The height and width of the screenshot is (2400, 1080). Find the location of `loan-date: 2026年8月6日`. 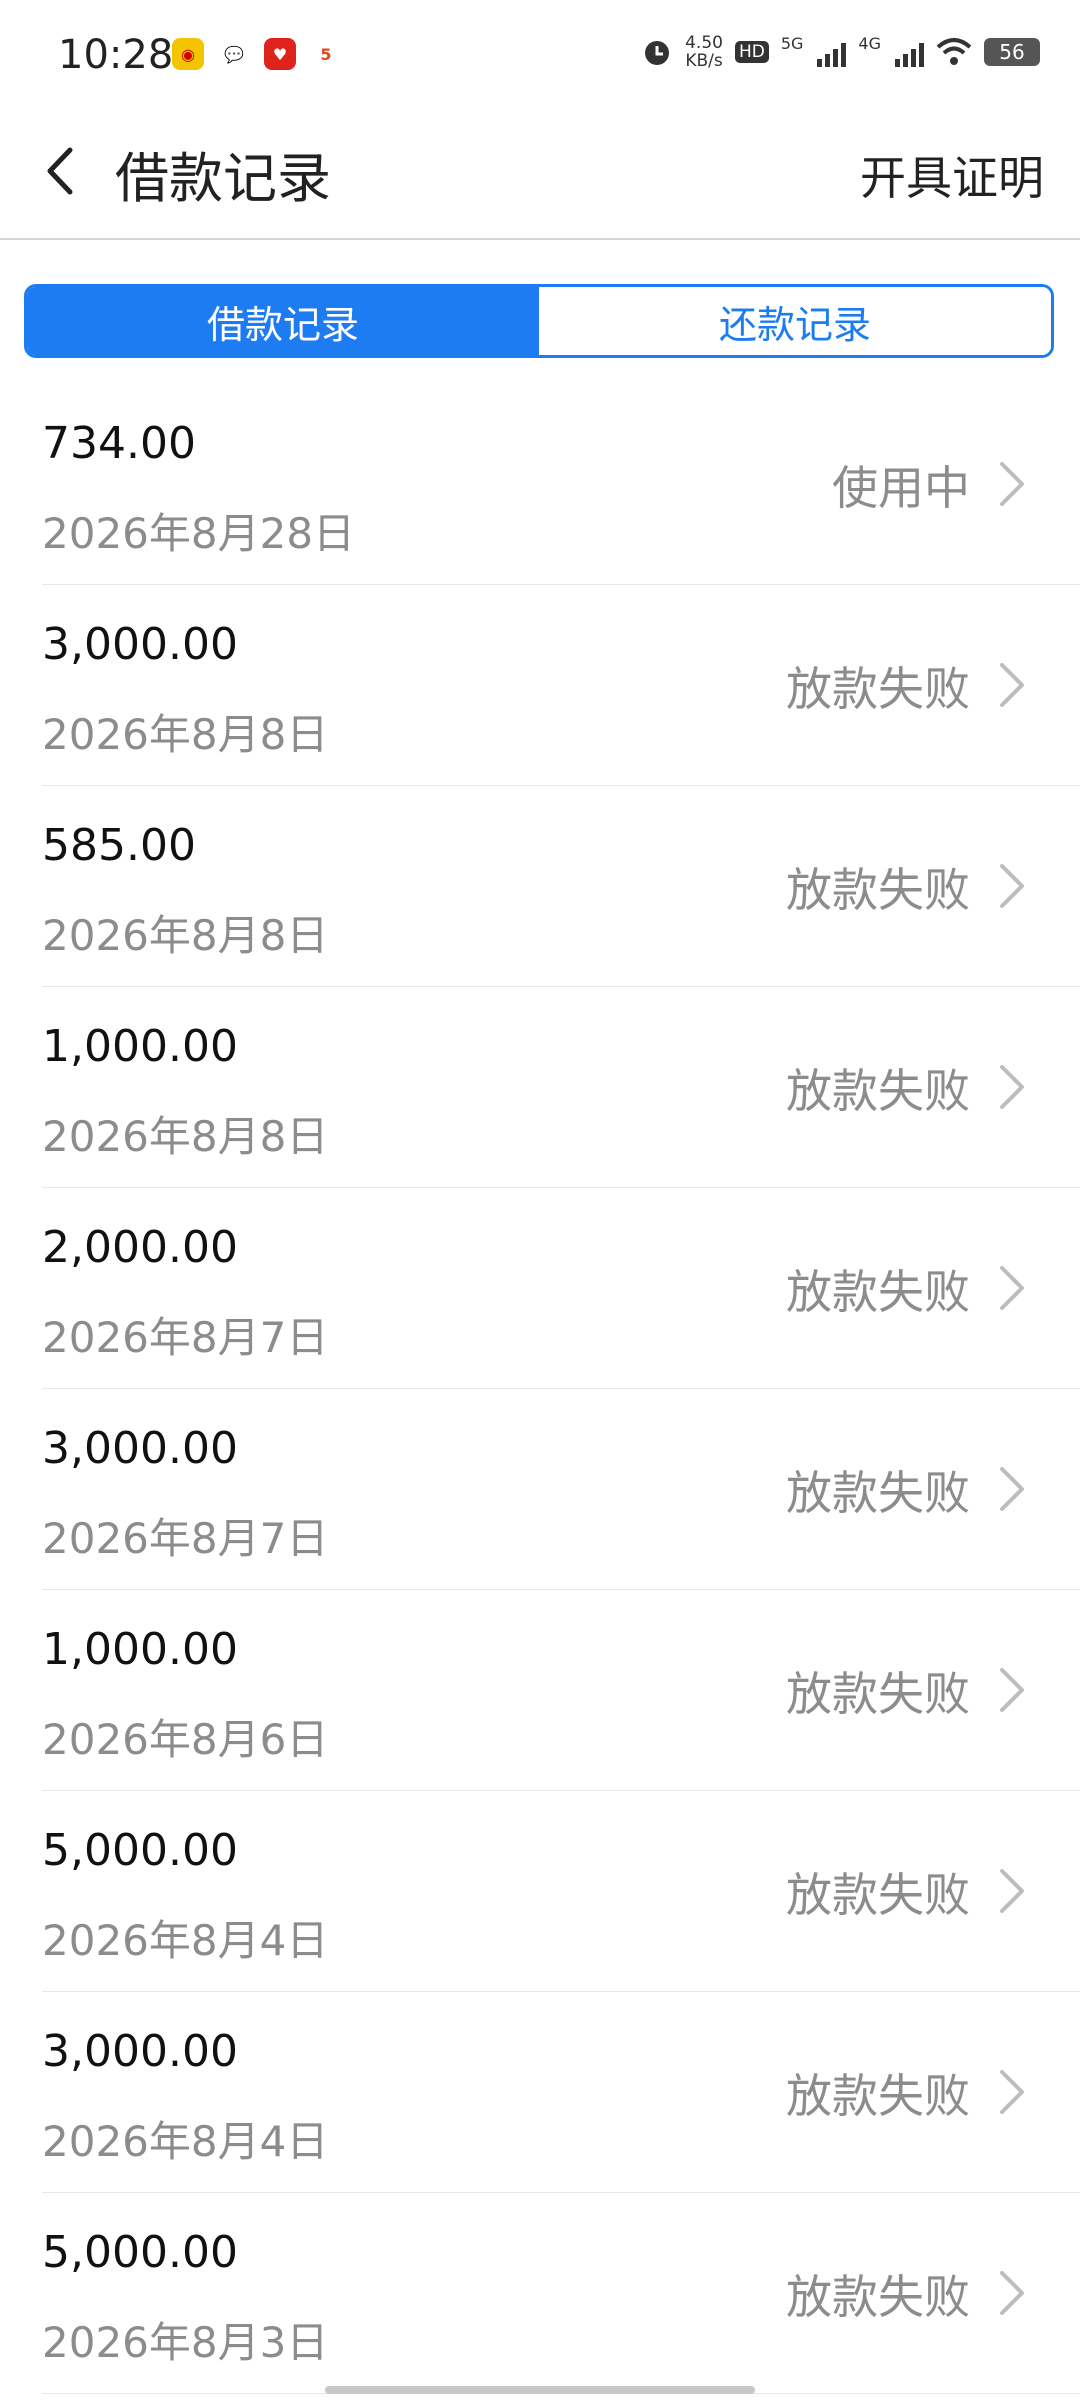

loan-date: 2026年8月6日 is located at coordinates (185, 1739).